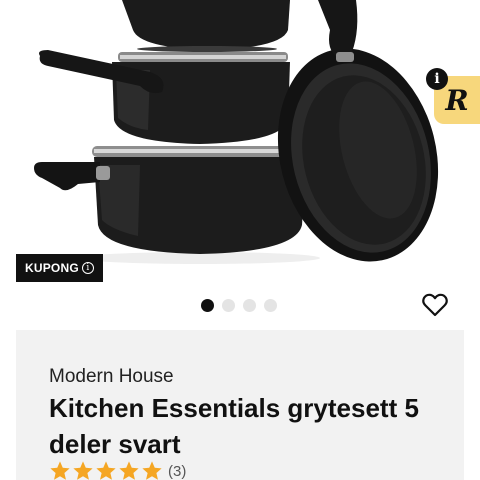  Describe the element at coordinates (111, 377) in the screenshot. I see `brand-name: Modern House` at that location.